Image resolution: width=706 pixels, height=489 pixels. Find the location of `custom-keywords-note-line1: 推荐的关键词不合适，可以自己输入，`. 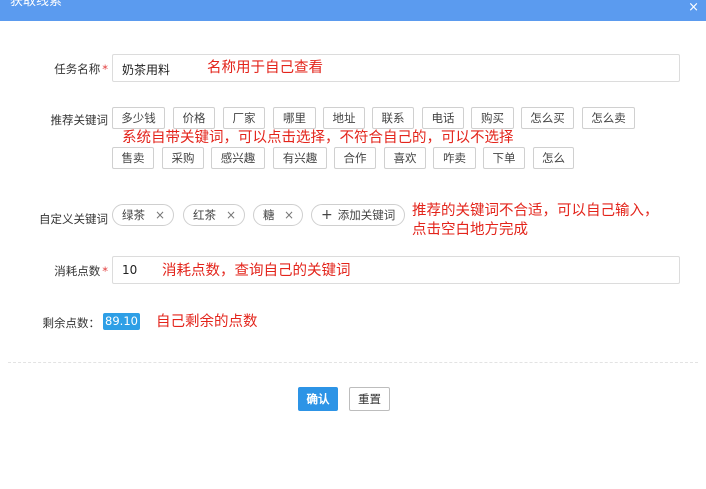

custom-keywords-note-line1: 推荐的关键词不合适，可以自己输入， is located at coordinates (535, 211).